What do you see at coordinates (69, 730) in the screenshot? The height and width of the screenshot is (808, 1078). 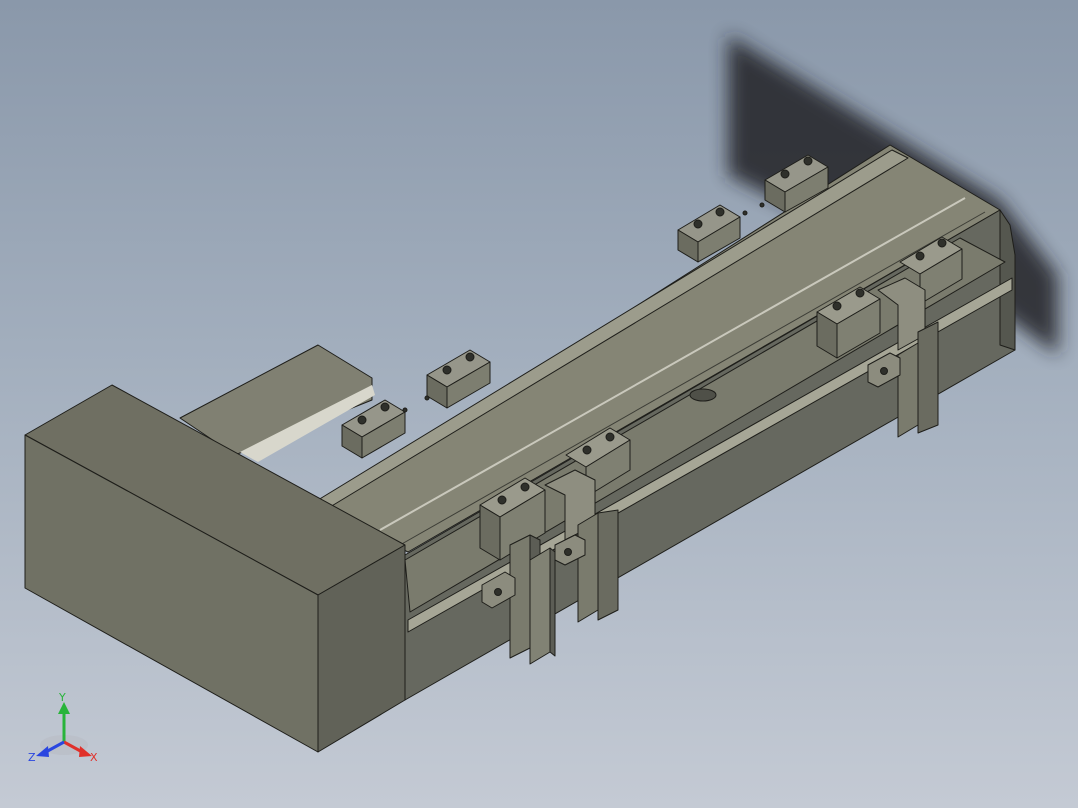 I see `orientation-triad: Y X Z` at bounding box center [69, 730].